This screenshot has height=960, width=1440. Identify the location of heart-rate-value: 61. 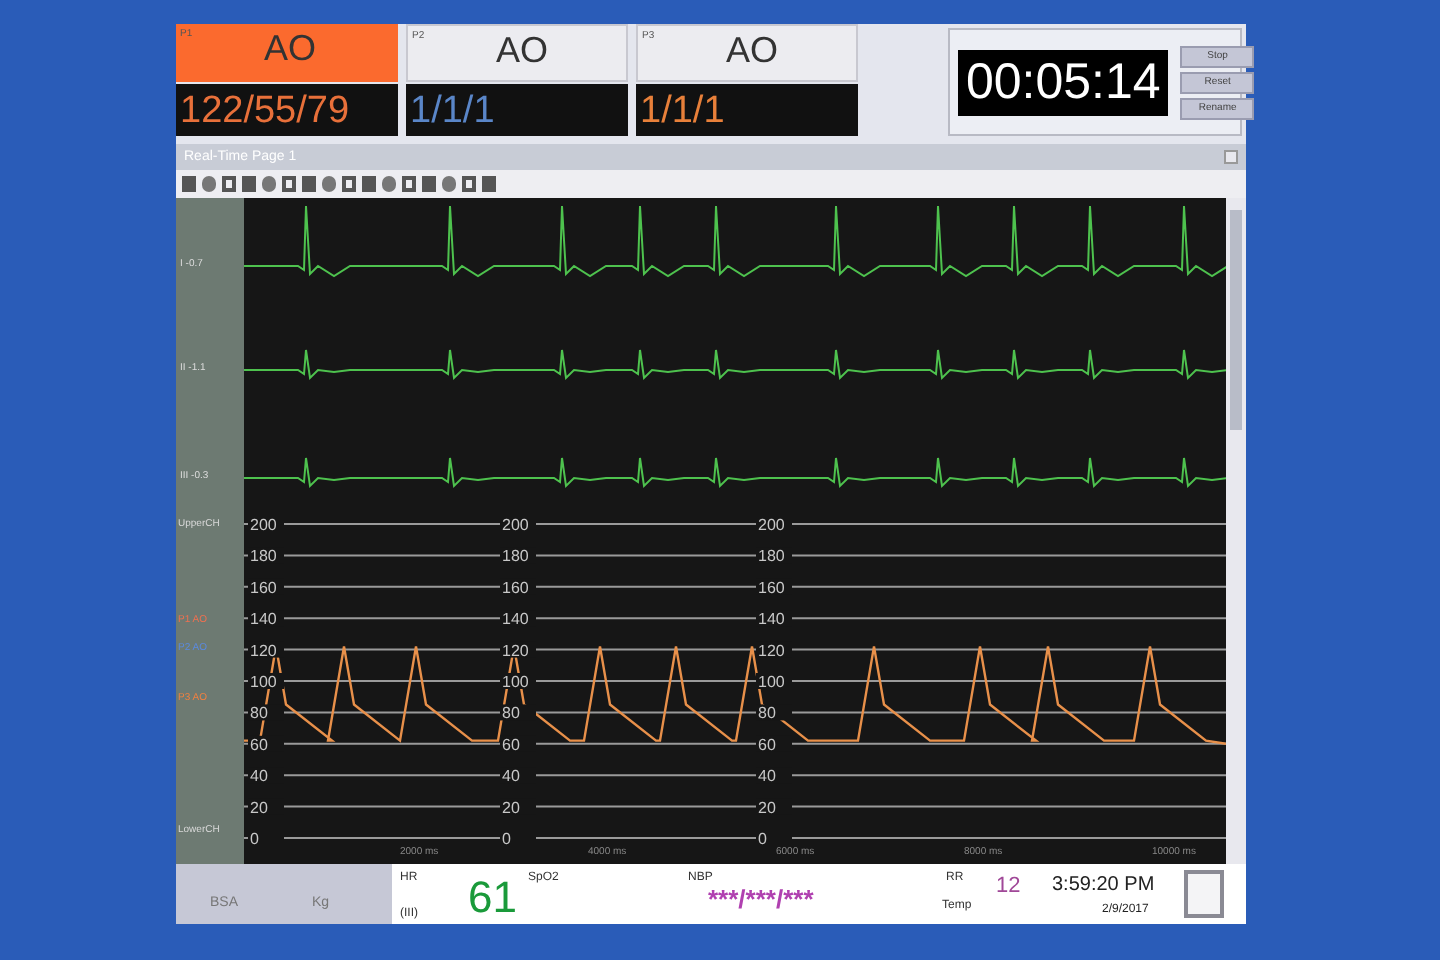
(492, 898).